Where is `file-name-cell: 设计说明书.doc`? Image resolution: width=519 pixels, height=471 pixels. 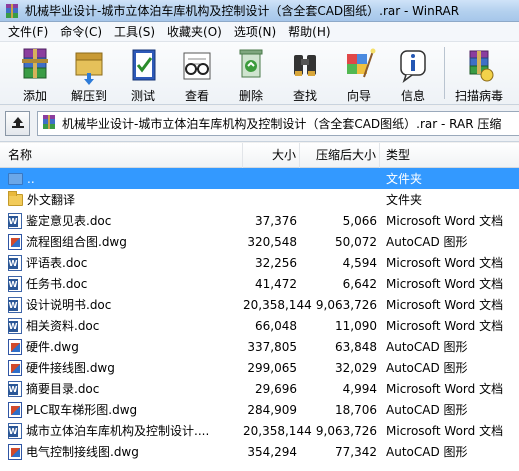 file-name-cell: 设计说明书.doc is located at coordinates (121, 304).